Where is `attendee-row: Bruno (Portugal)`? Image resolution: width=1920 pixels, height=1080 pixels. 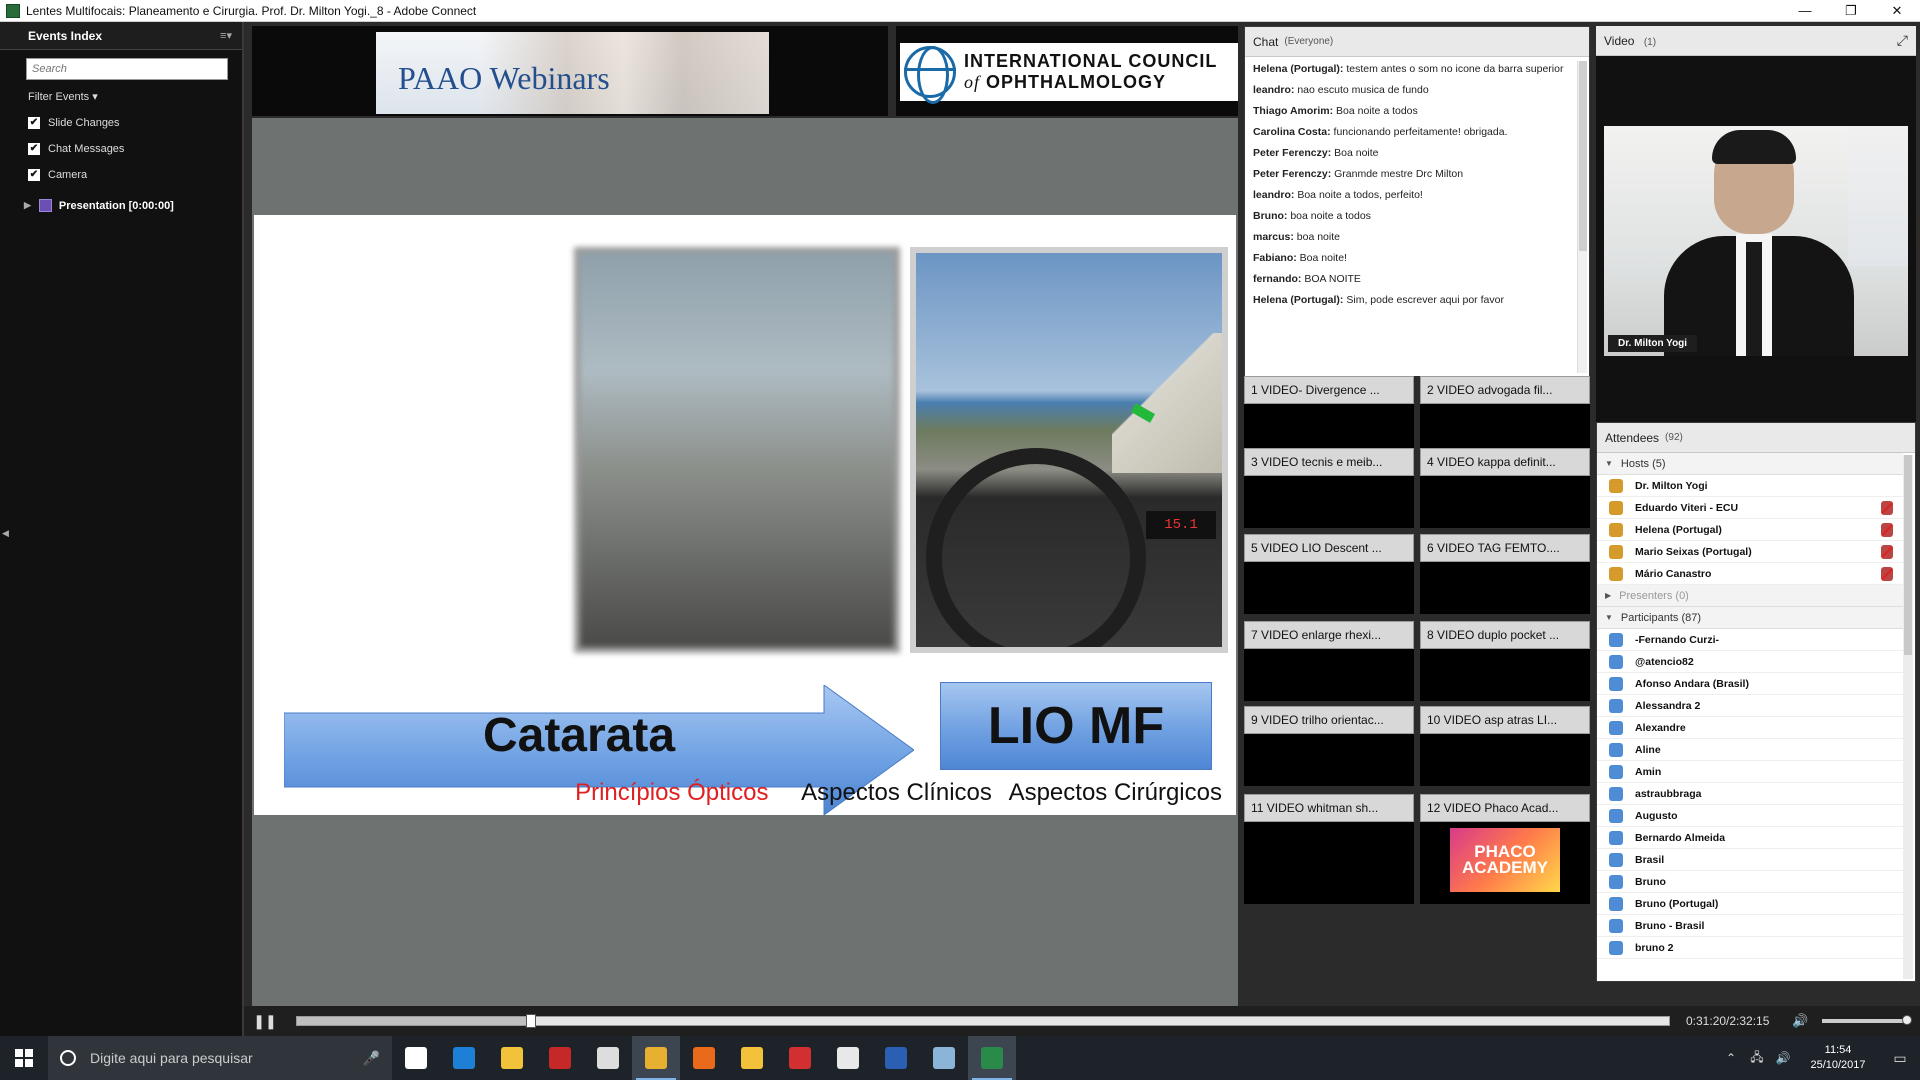
attendee-row: Bruno (Portugal) is located at coordinates (1750, 904).